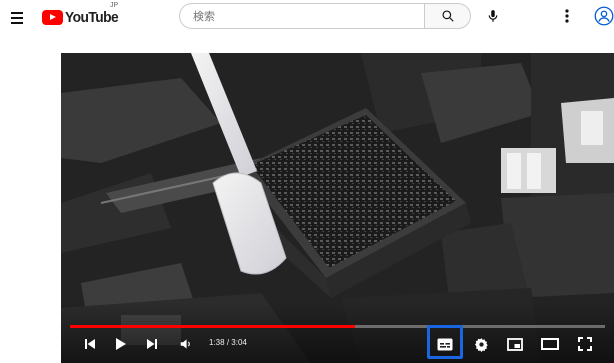 Image resolution: width=614 pixels, height=363 pixels. What do you see at coordinates (228, 342) in the screenshot?
I see `time-display: 1:38 / 3:04` at bounding box center [228, 342].